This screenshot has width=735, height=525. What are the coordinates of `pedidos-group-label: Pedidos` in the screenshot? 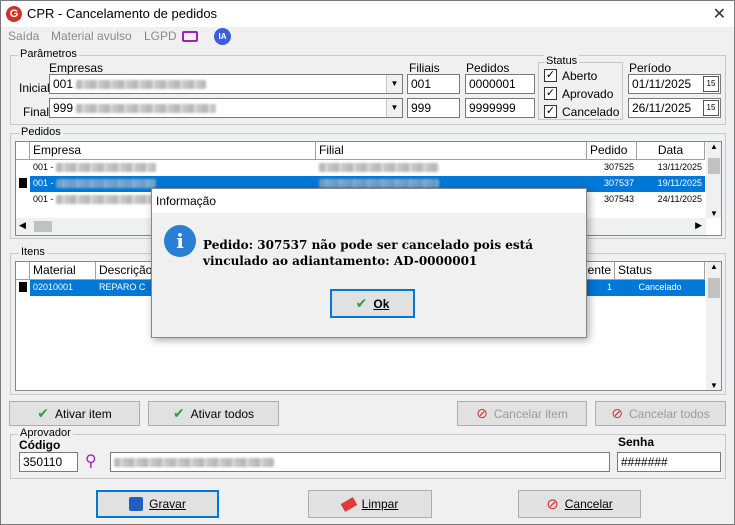 It's located at (41, 132).